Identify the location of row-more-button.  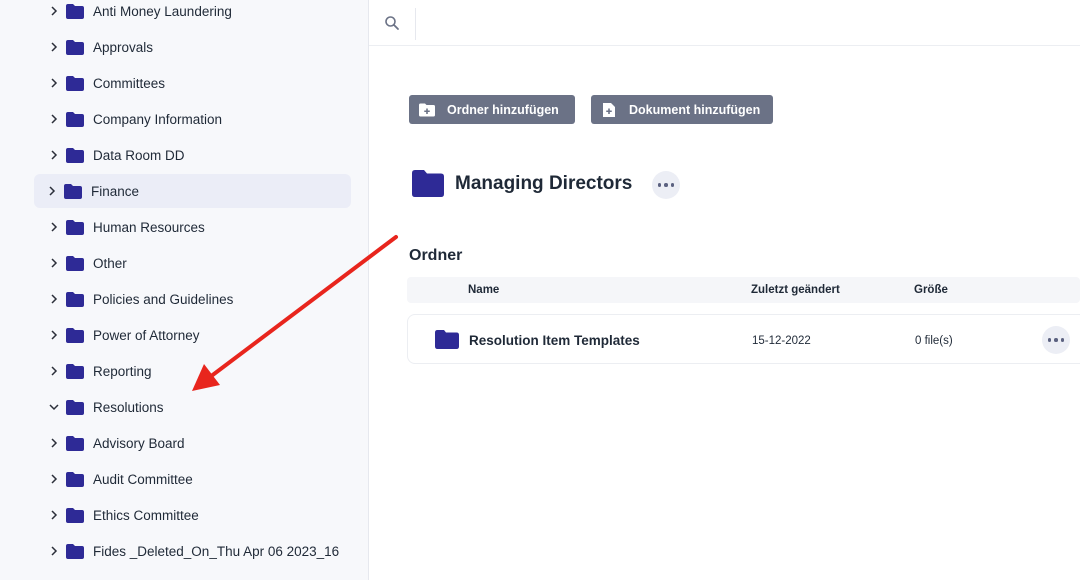
(1056, 340).